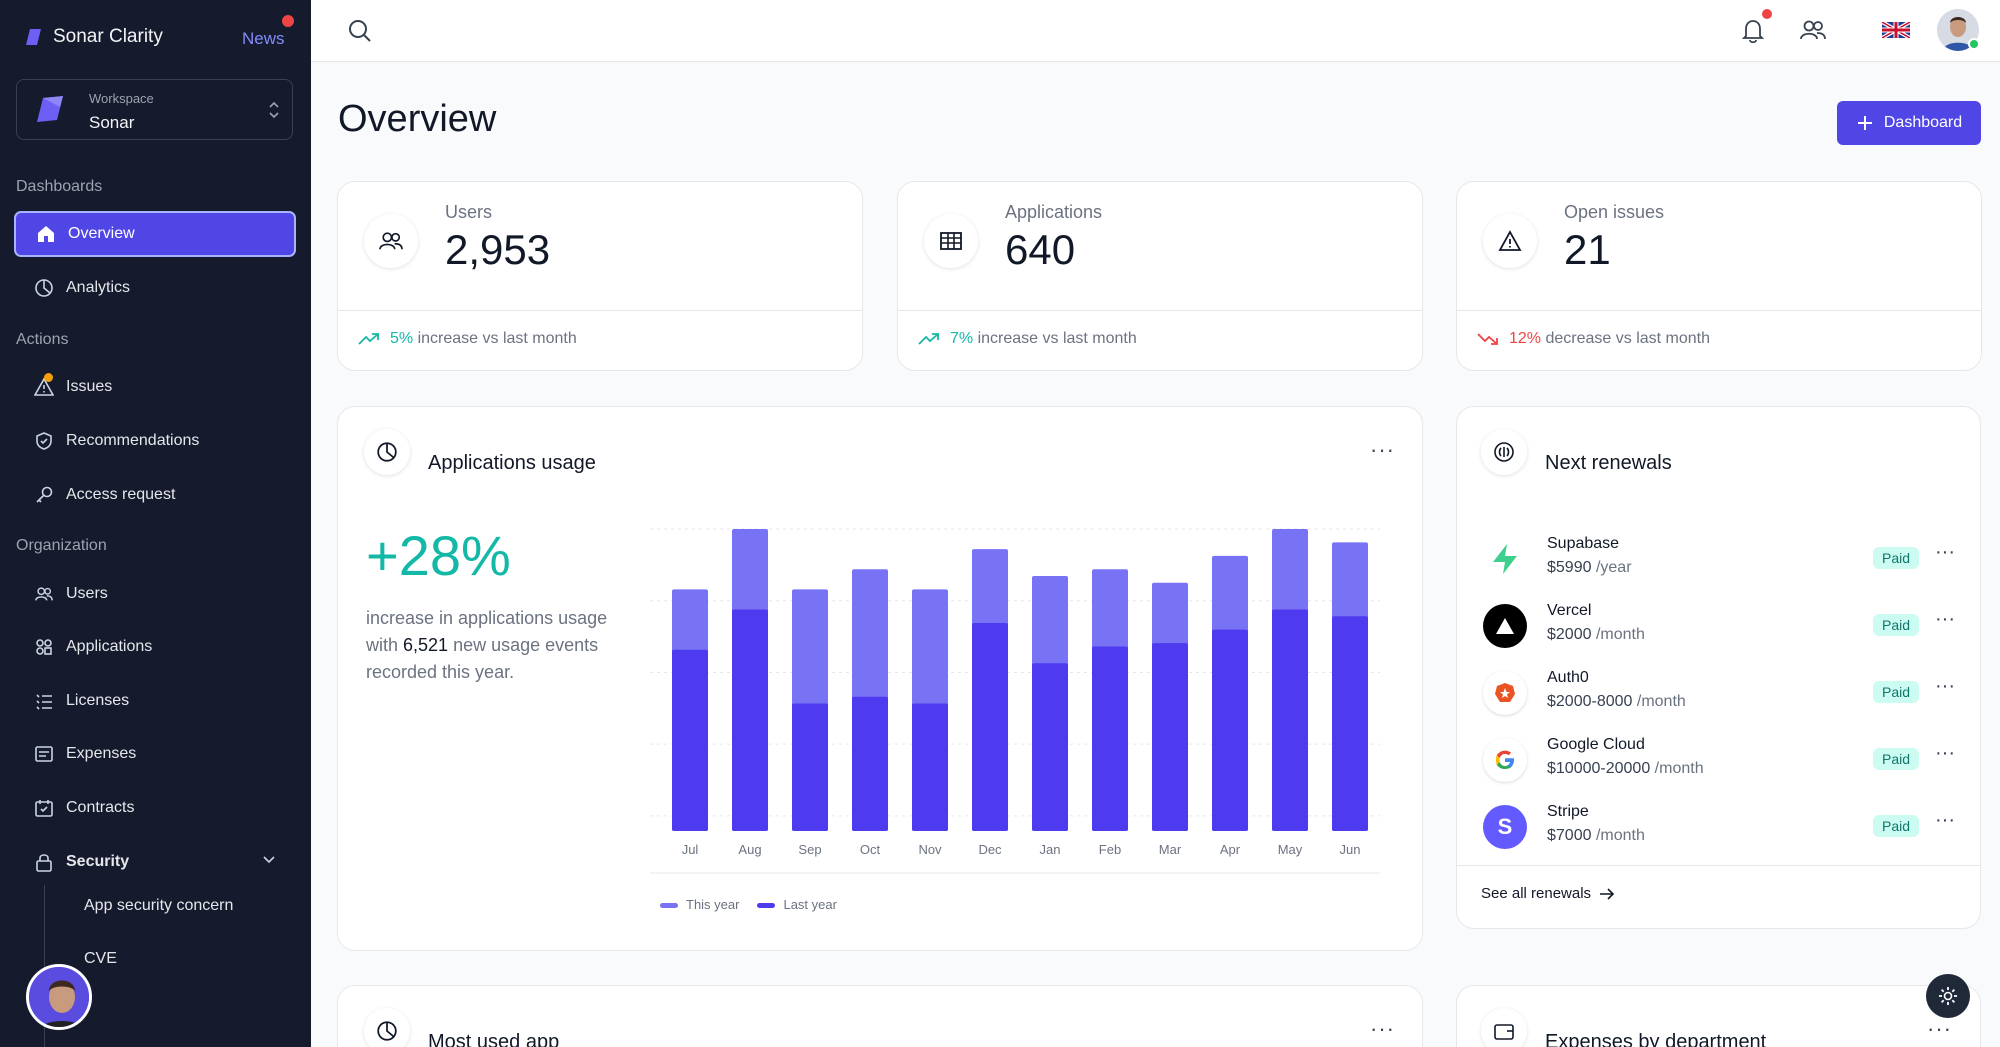 This screenshot has width=2000, height=1047. What do you see at coordinates (1504, 452) in the screenshot?
I see `signal-icon` at bounding box center [1504, 452].